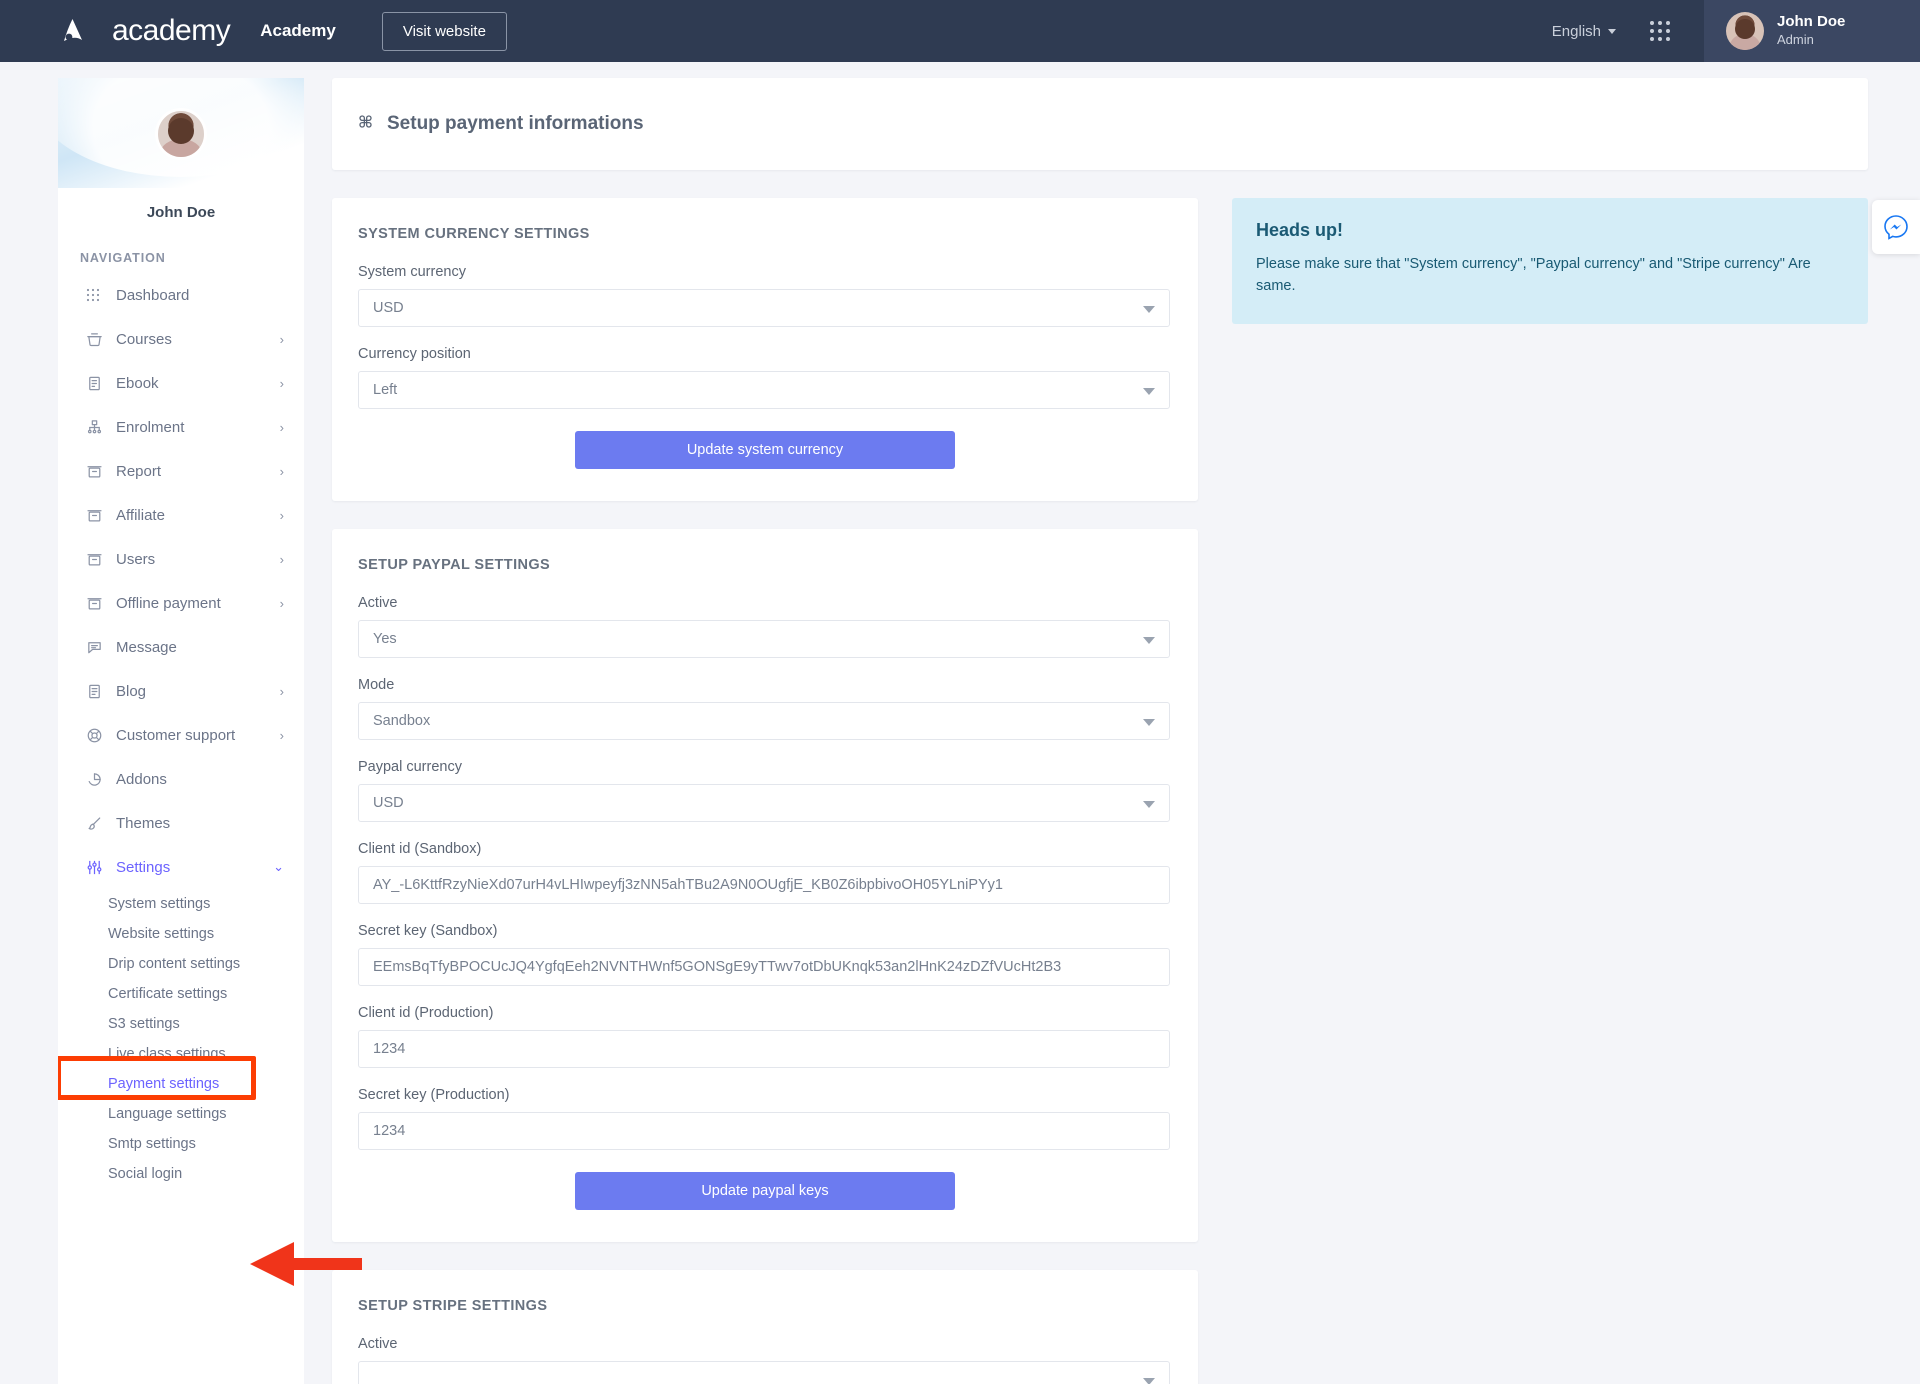 This screenshot has width=1920, height=1384. What do you see at coordinates (181, 295) in the screenshot?
I see `sidebar-item-dashboard: Dashboard` at bounding box center [181, 295].